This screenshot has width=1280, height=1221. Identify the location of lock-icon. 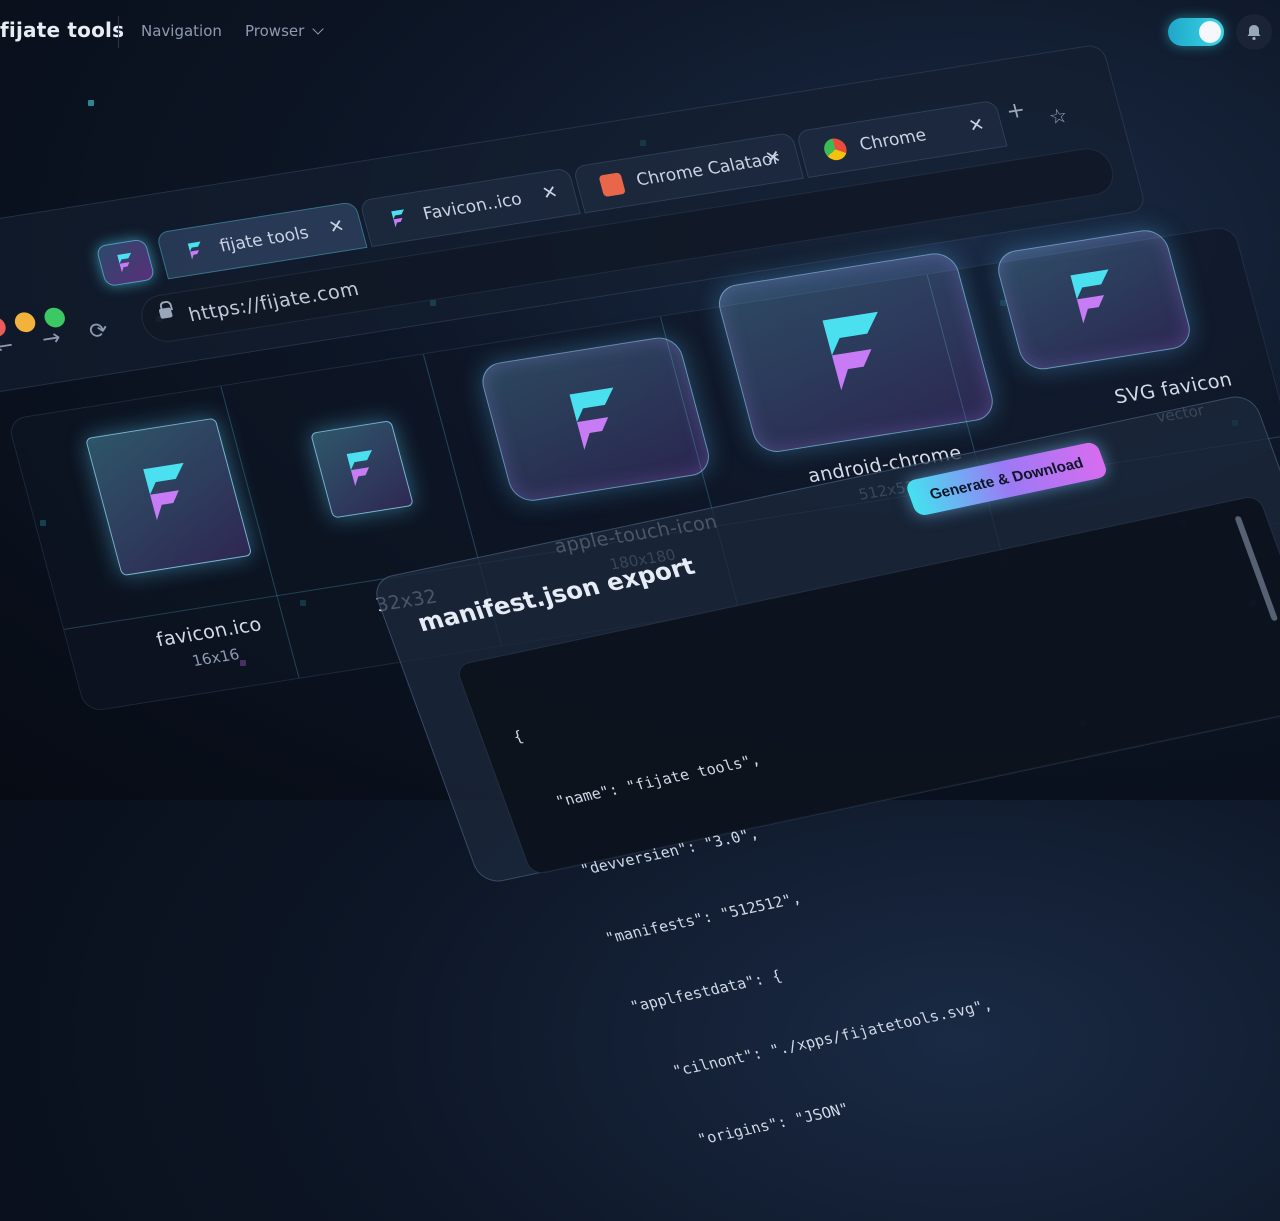
(165, 313).